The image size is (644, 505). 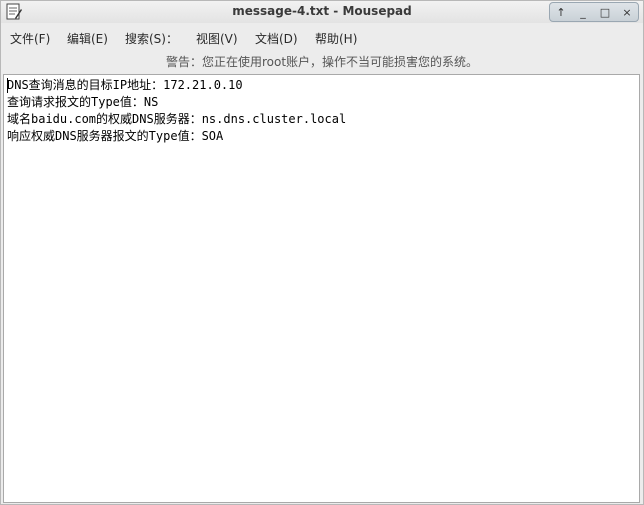 I want to click on menu-bar: 文件(F) 编辑(E) 搜索(S)： 视图(V) 文档(D) 帮助(H), so click(x=322, y=37).